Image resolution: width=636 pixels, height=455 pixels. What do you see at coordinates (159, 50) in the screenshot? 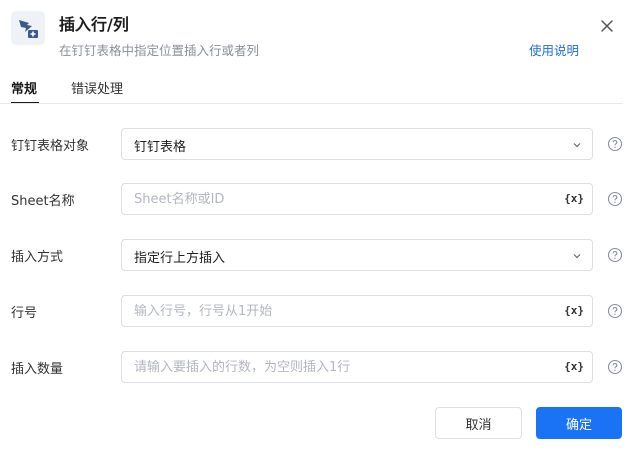
I see `dialog-subtitle: 在钉钉表格中指定位置插入行或者列` at bounding box center [159, 50].